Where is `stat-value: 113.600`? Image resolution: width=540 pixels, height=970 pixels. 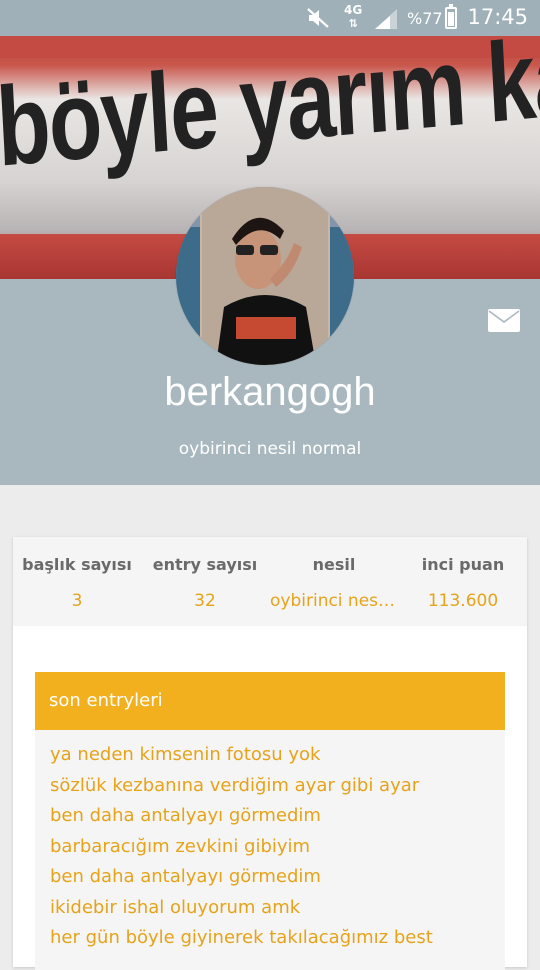 stat-value: 113.600 is located at coordinates (463, 601).